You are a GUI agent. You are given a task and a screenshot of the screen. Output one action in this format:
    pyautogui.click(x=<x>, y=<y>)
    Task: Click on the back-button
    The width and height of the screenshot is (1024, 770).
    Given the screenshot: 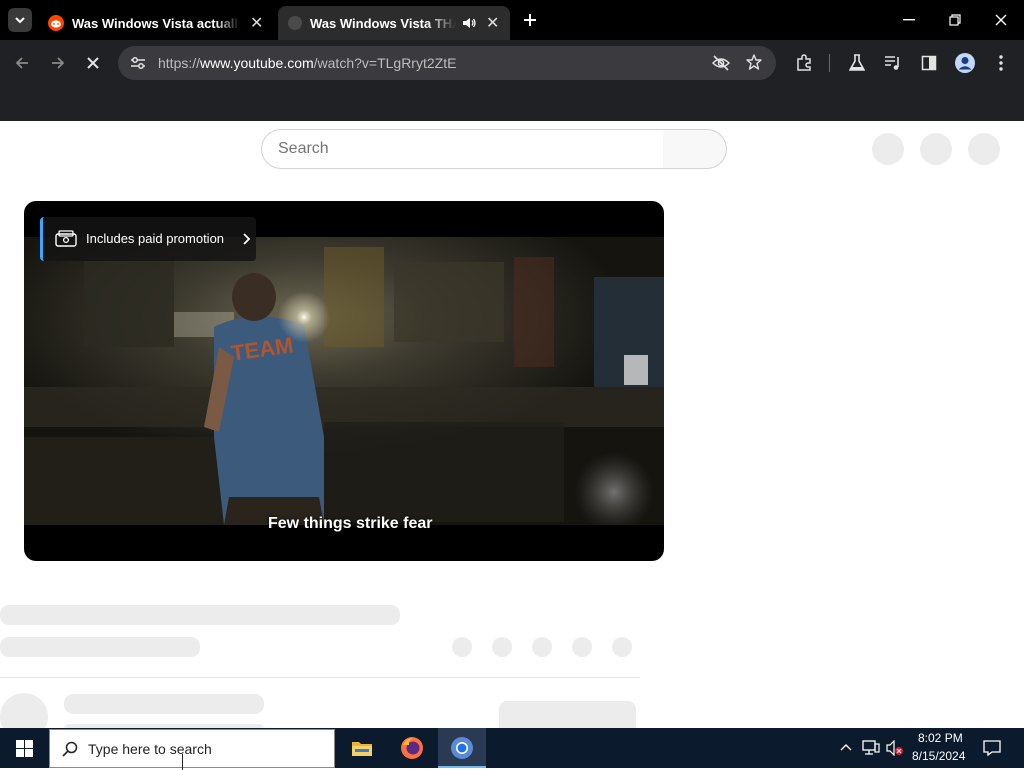 What is the action you would take?
    pyautogui.click(x=22, y=63)
    